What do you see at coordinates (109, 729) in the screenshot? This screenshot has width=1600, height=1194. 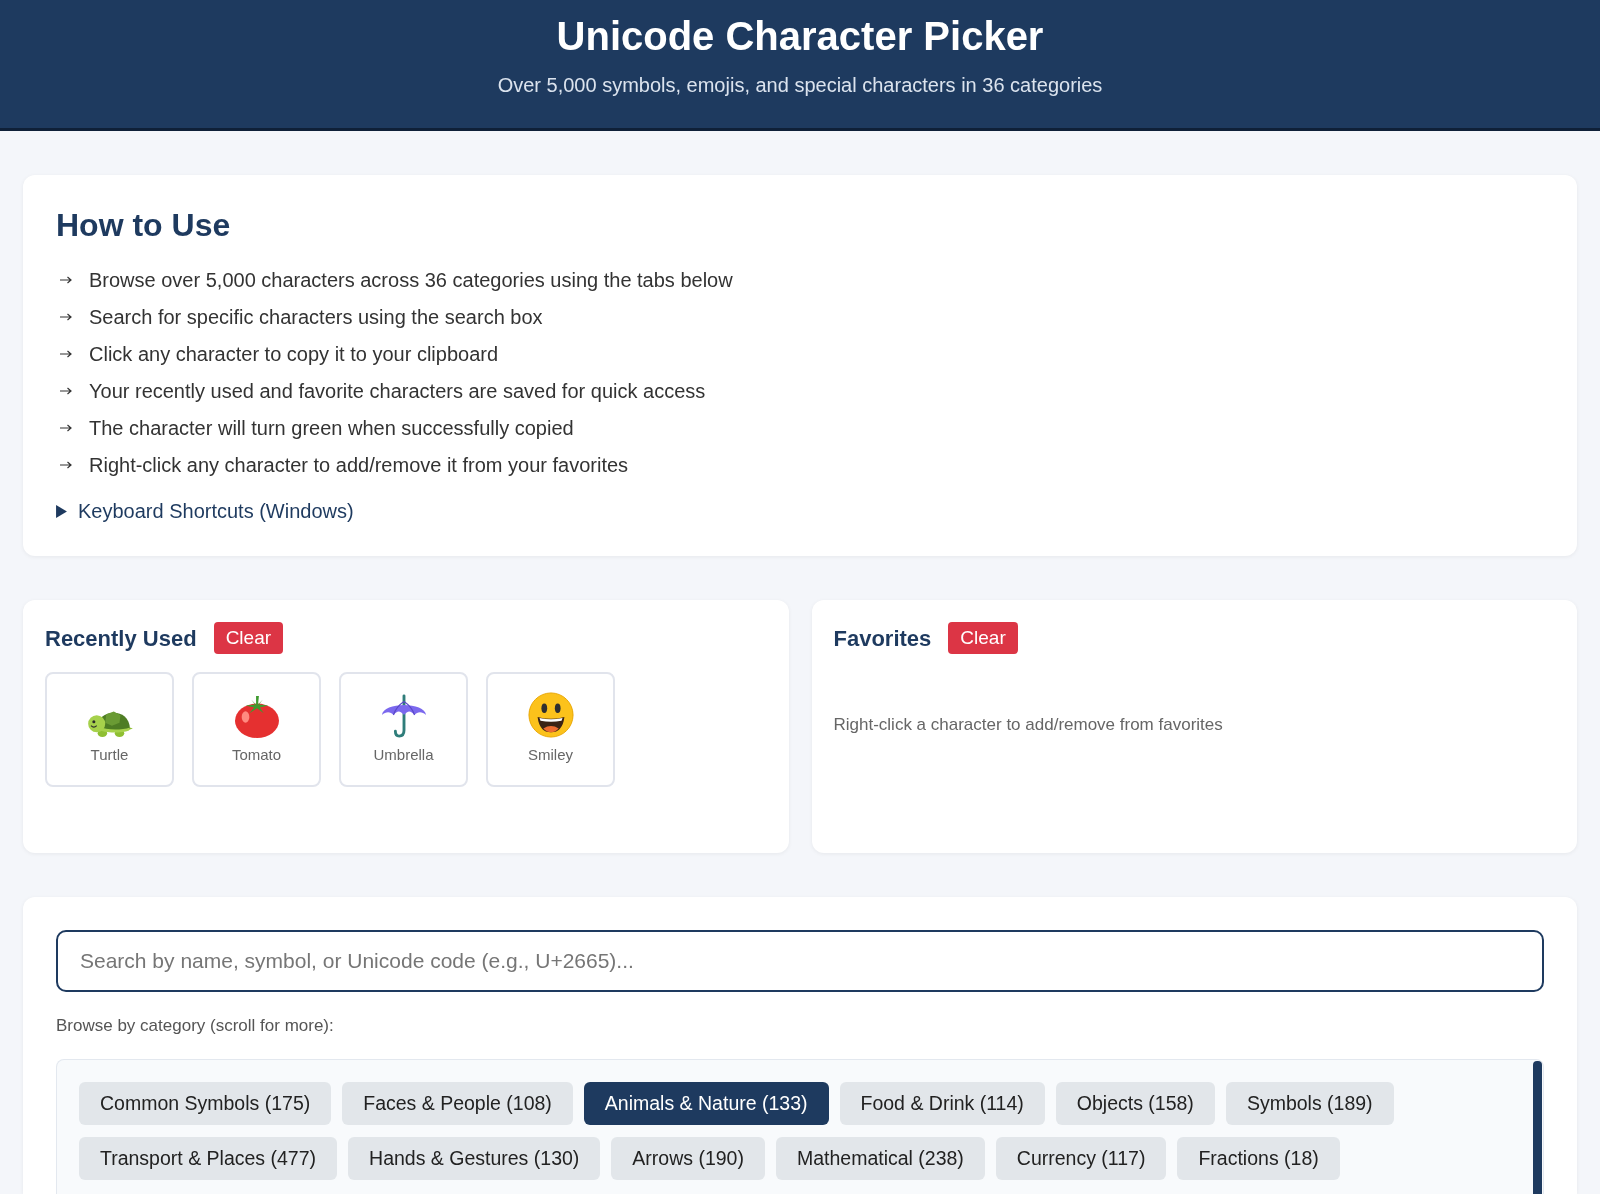 I see `character-tile: Turtle` at bounding box center [109, 729].